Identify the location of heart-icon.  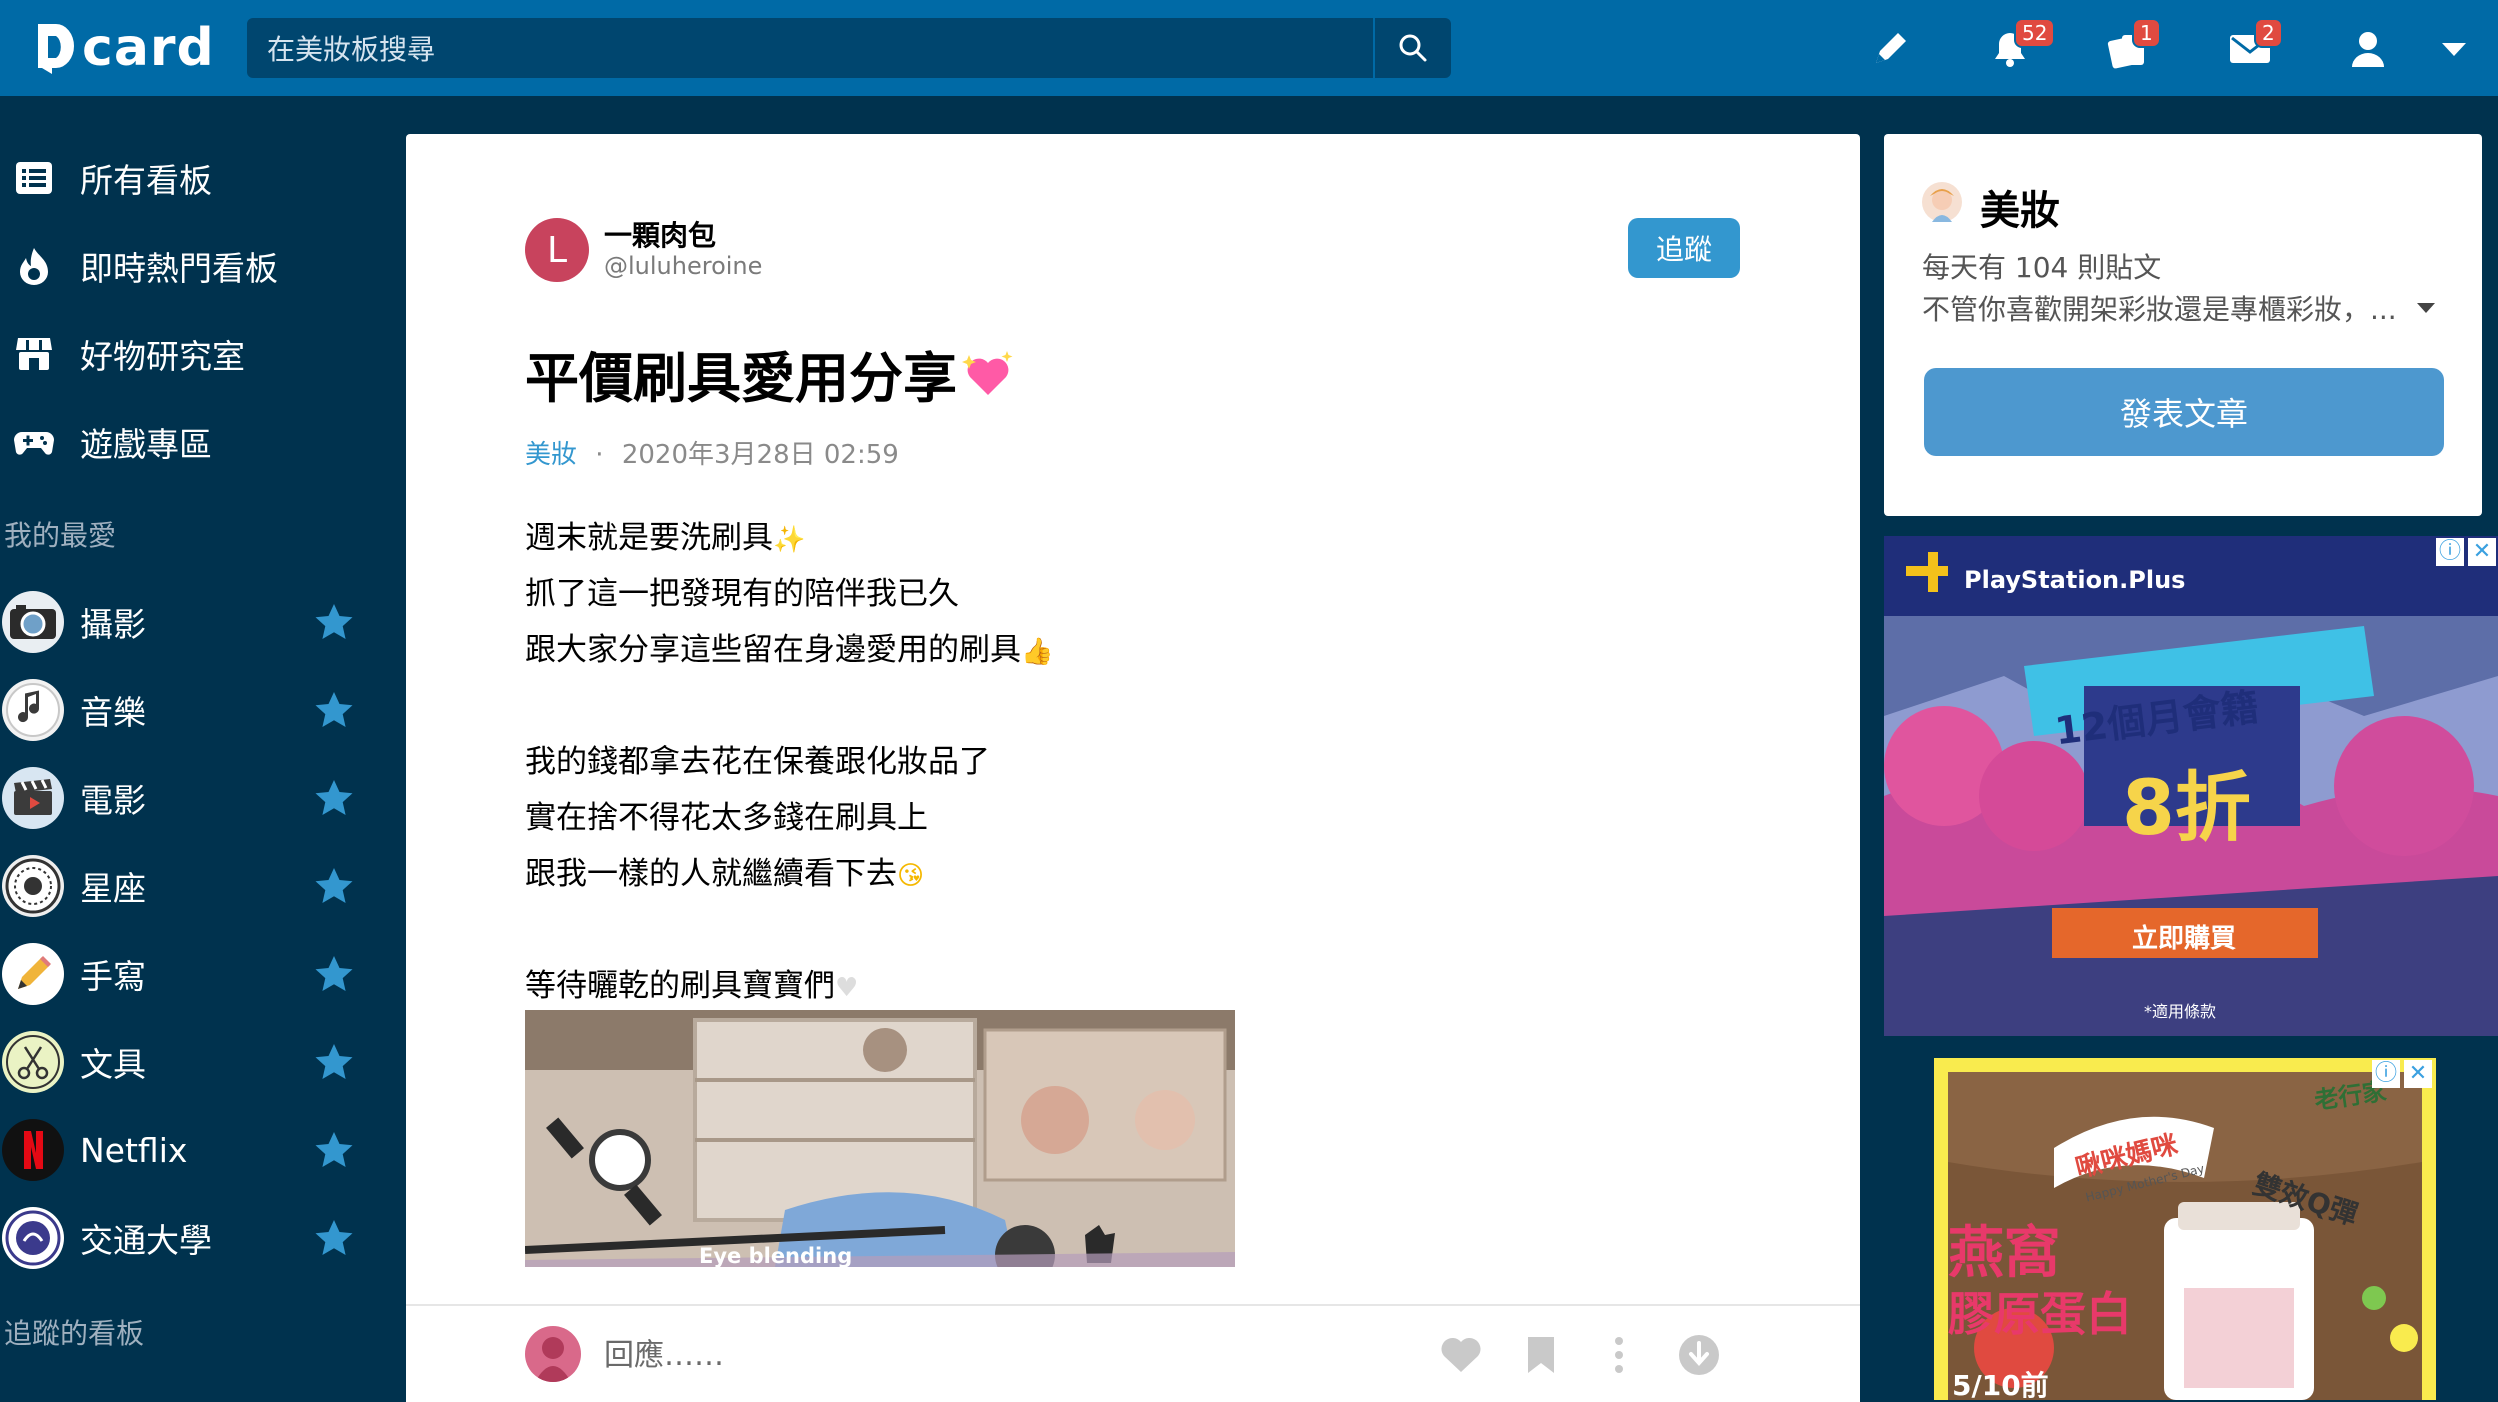
(1461, 1354).